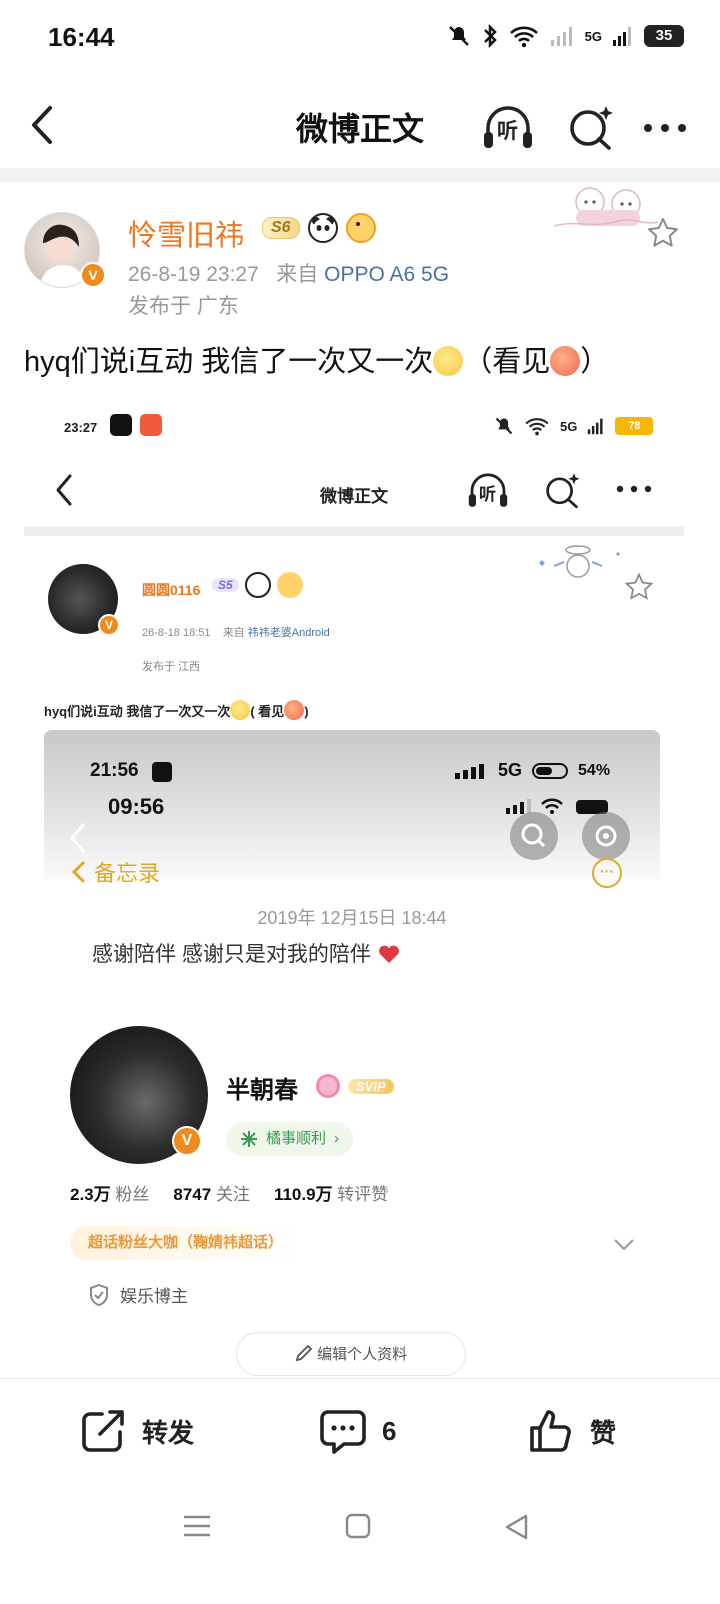  What do you see at coordinates (510, 770) in the screenshot?
I see `memo-network: 5G` at bounding box center [510, 770].